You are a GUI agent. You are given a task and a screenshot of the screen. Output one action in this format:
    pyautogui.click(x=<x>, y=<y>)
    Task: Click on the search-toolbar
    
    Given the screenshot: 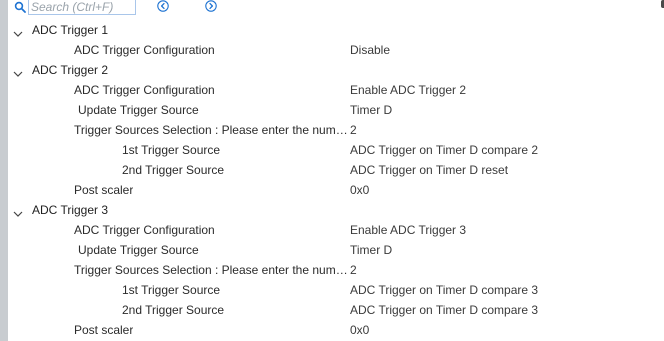 What is the action you would take?
    pyautogui.click(x=333, y=9)
    